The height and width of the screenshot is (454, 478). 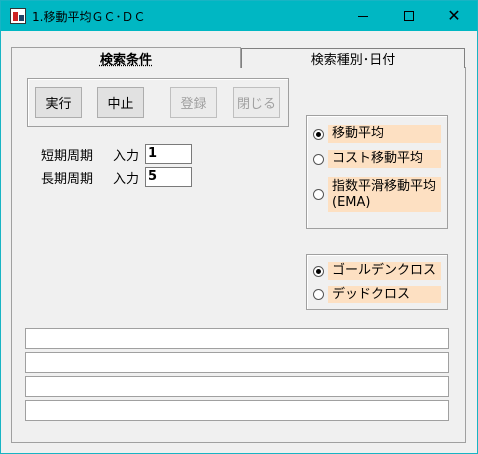 I want to click on title-bar: 1.移動平均ＧＣ･ＤＣ ✕, so click(x=239, y=16).